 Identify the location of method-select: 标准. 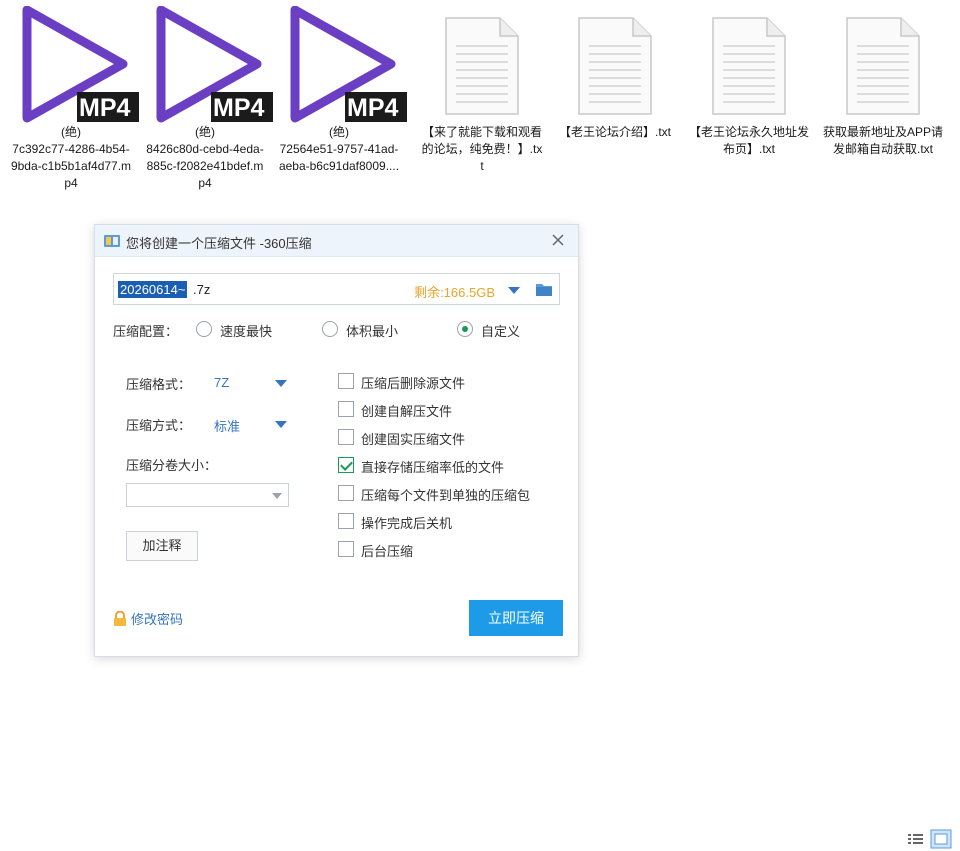
(227, 425).